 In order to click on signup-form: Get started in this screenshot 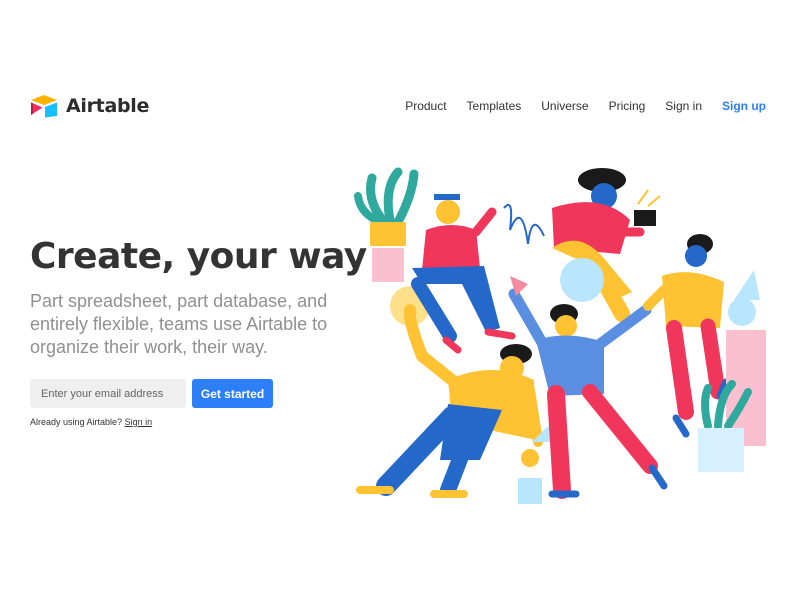, I will do `click(151, 393)`.